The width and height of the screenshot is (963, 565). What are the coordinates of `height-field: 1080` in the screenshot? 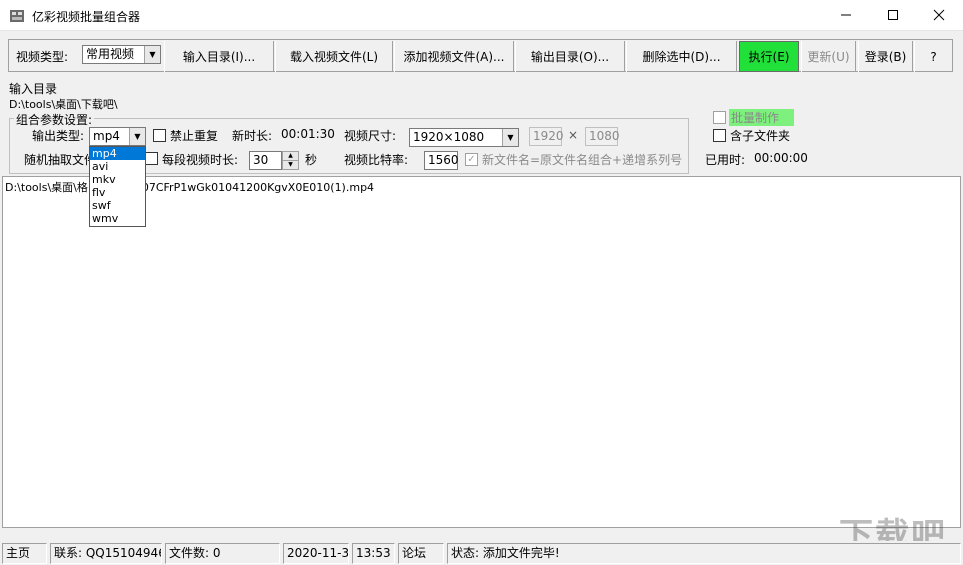 It's located at (602, 136).